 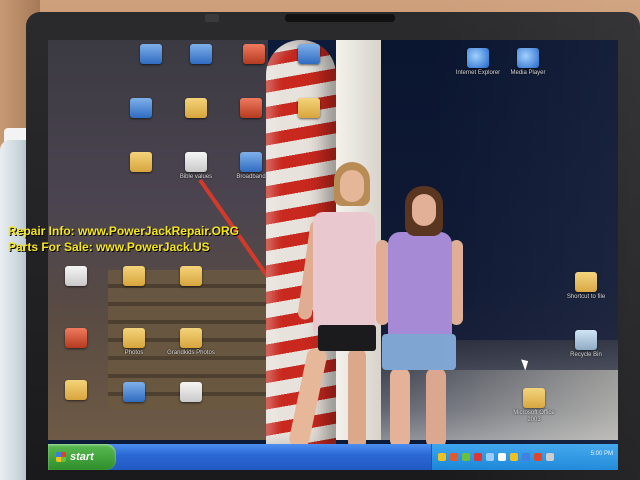 I want to click on desktop-icon-grandkids-photos: Grandkids Photos, so click(x=191, y=342).